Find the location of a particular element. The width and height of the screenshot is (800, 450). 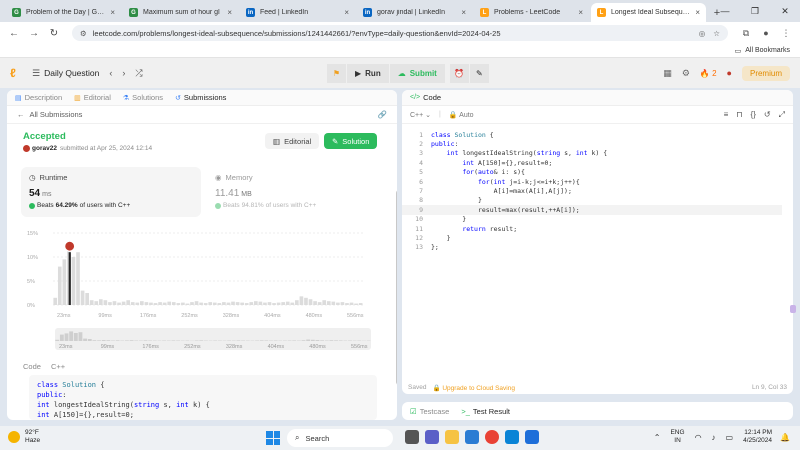

file-explorer-icon is located at coordinates (412, 437).